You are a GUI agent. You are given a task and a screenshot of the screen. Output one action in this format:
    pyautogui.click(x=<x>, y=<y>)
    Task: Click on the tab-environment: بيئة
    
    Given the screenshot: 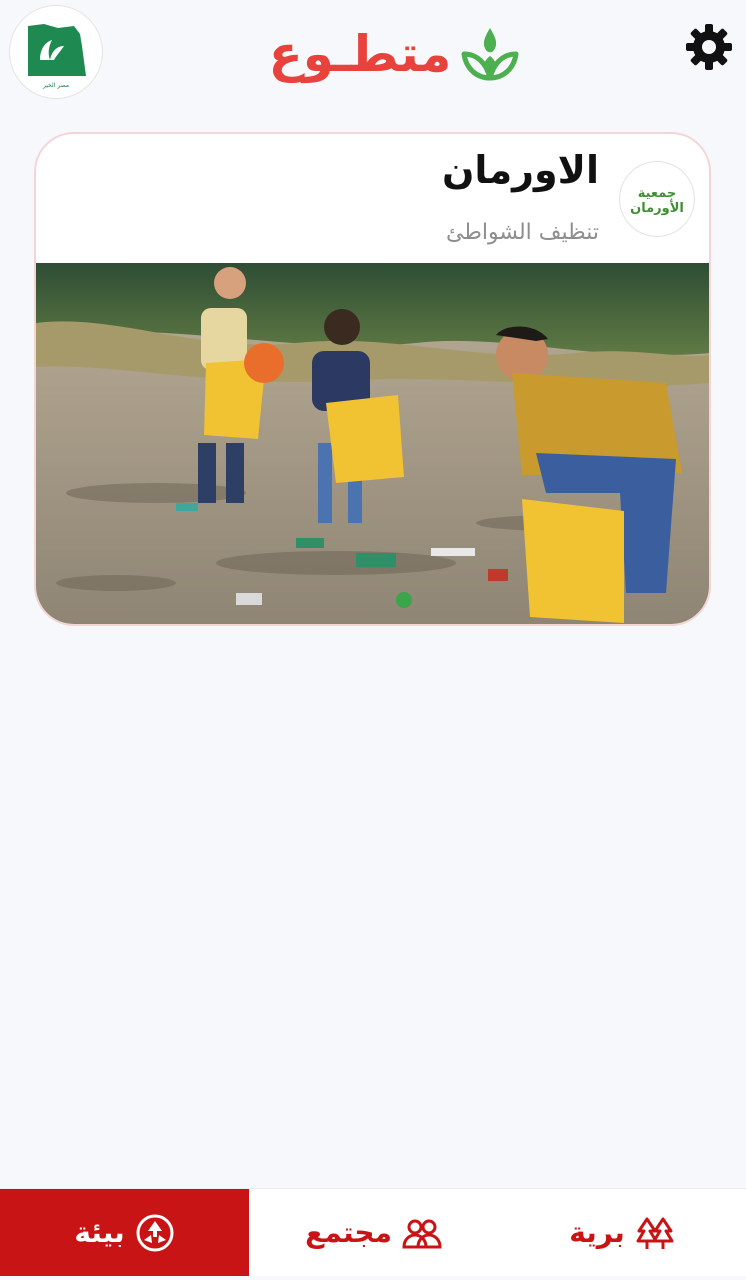 What is the action you would take?
    pyautogui.click(x=124, y=1232)
    